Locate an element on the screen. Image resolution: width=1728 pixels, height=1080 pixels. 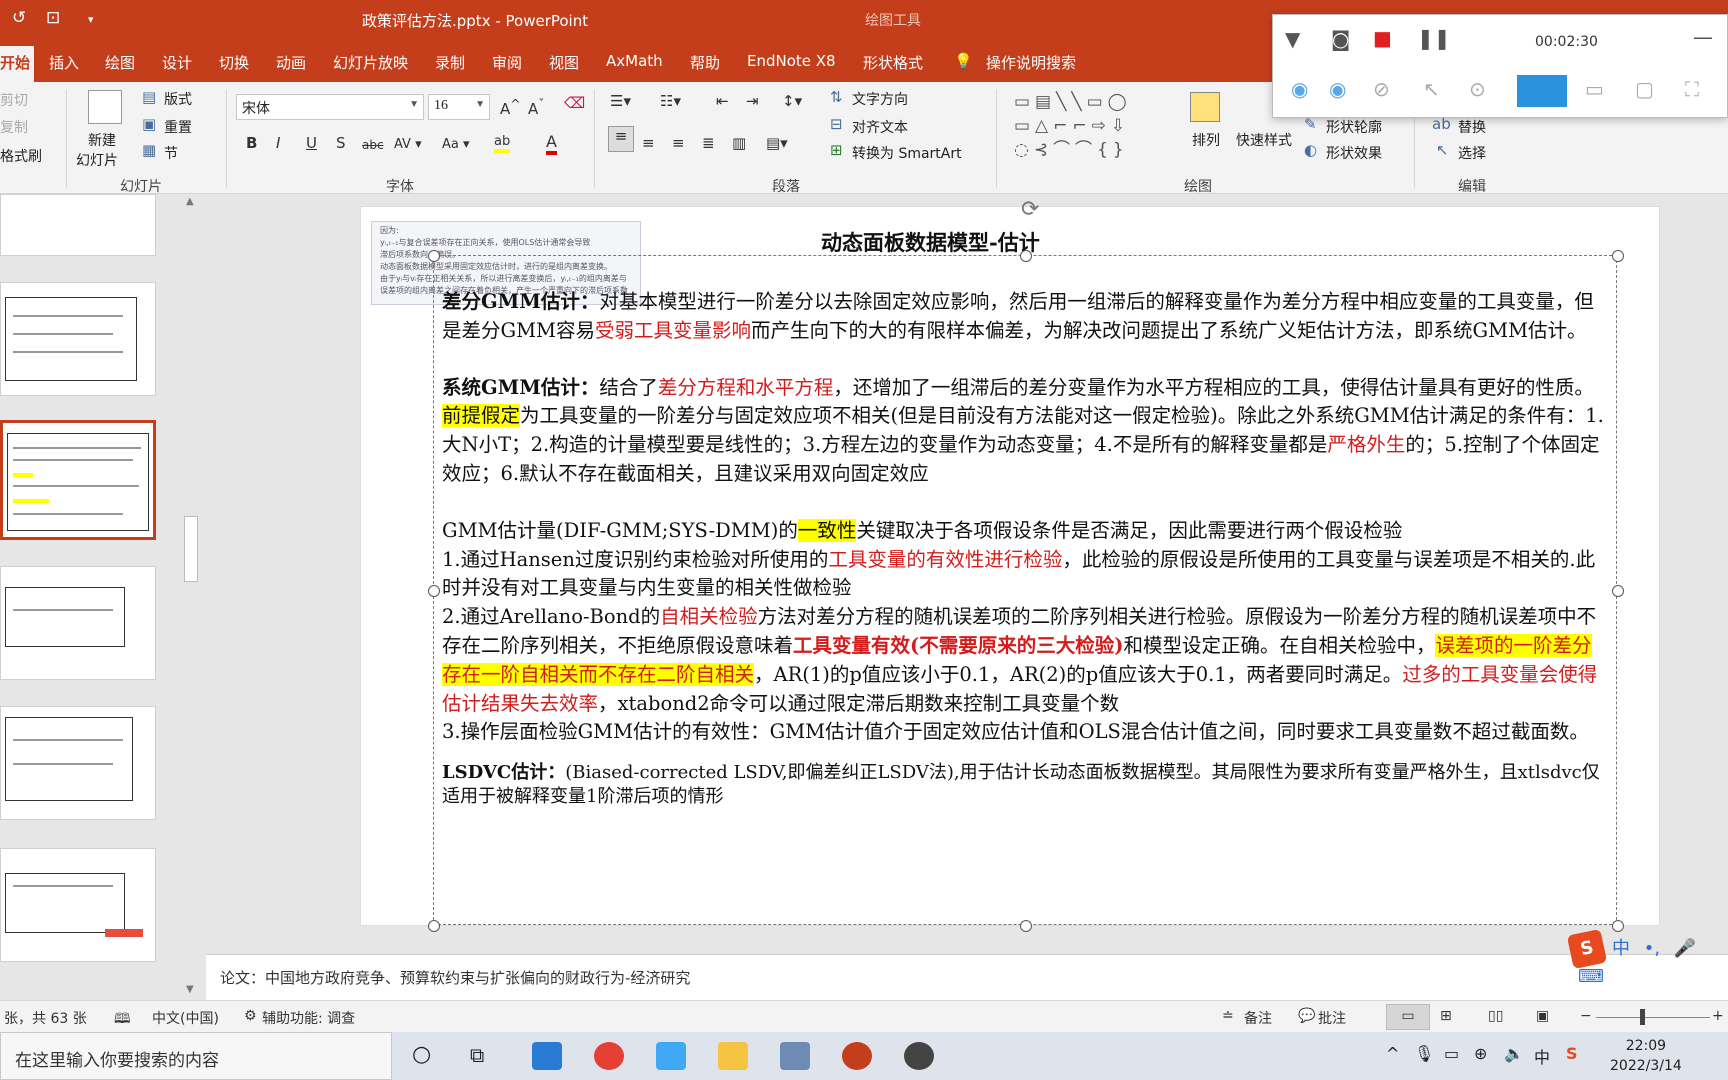
thumbnail-scrollbar: ▲ ▼ is located at coordinates (191, 598).